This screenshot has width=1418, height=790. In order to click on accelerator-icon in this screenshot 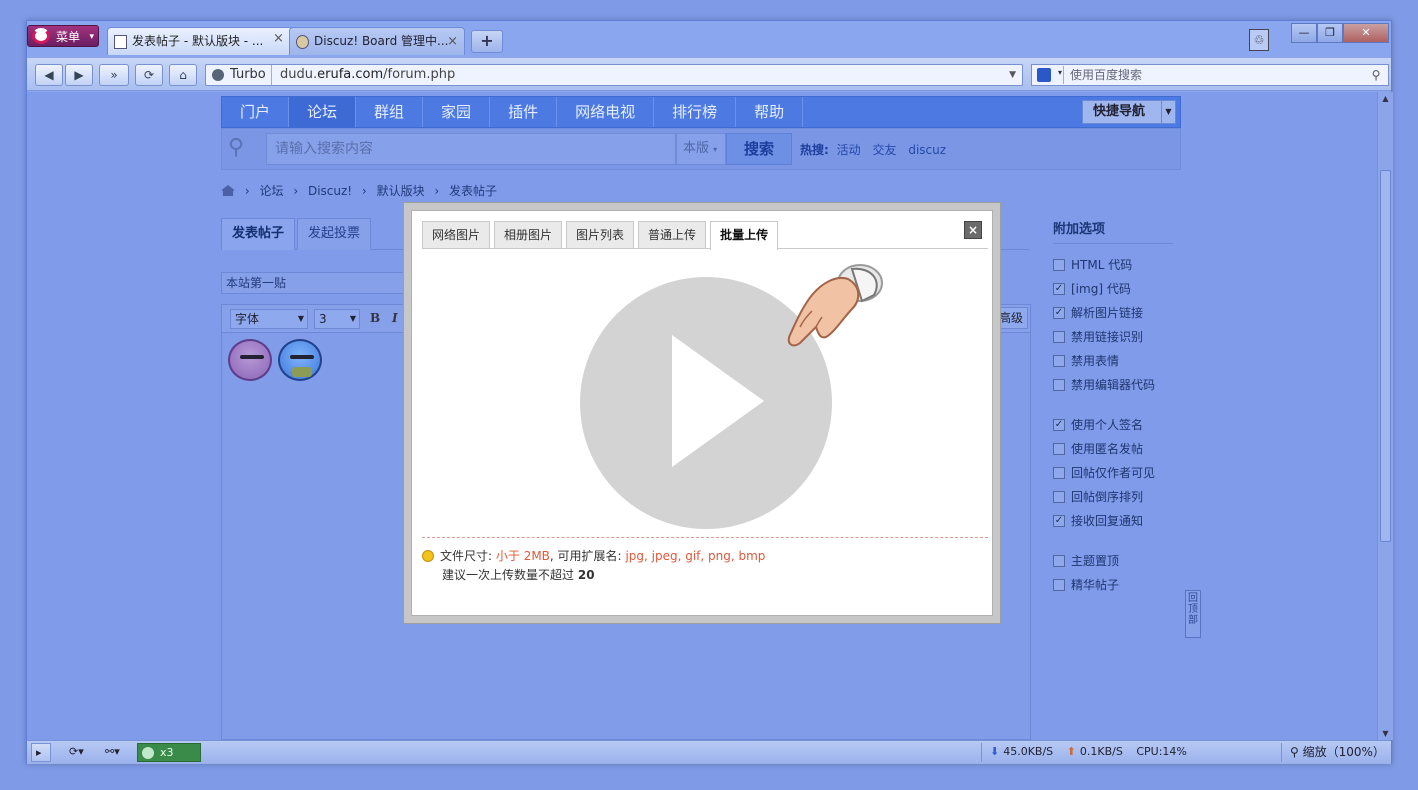, I will do `click(148, 753)`.